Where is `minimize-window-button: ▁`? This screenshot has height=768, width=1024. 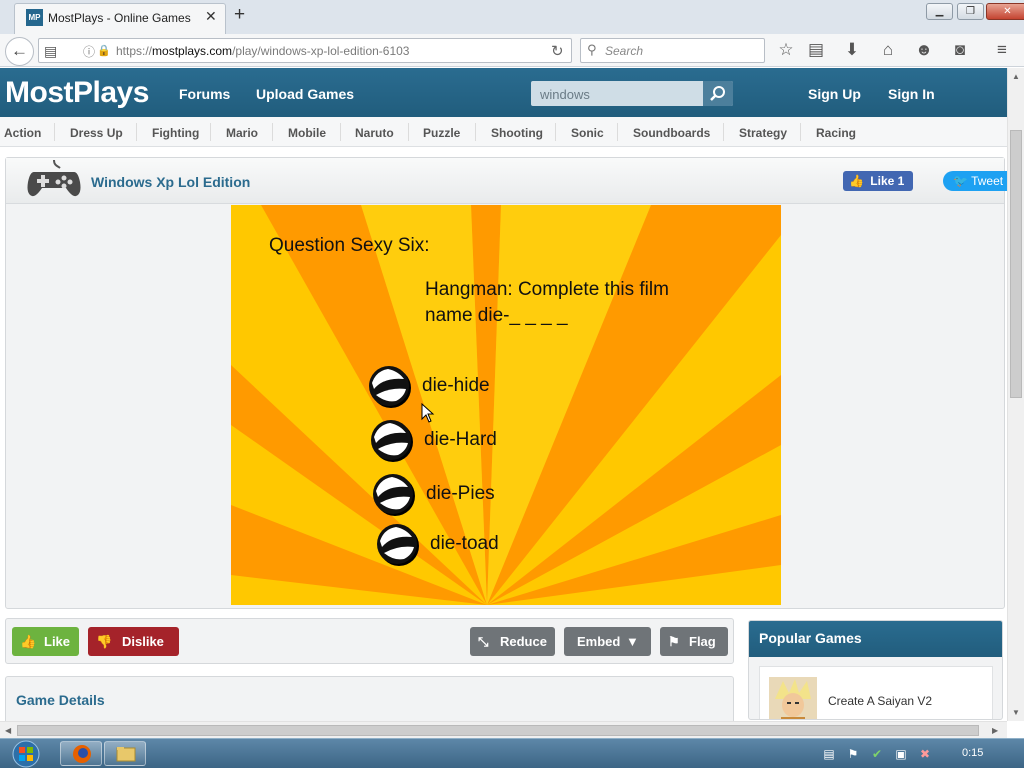 minimize-window-button: ▁ is located at coordinates (939, 11).